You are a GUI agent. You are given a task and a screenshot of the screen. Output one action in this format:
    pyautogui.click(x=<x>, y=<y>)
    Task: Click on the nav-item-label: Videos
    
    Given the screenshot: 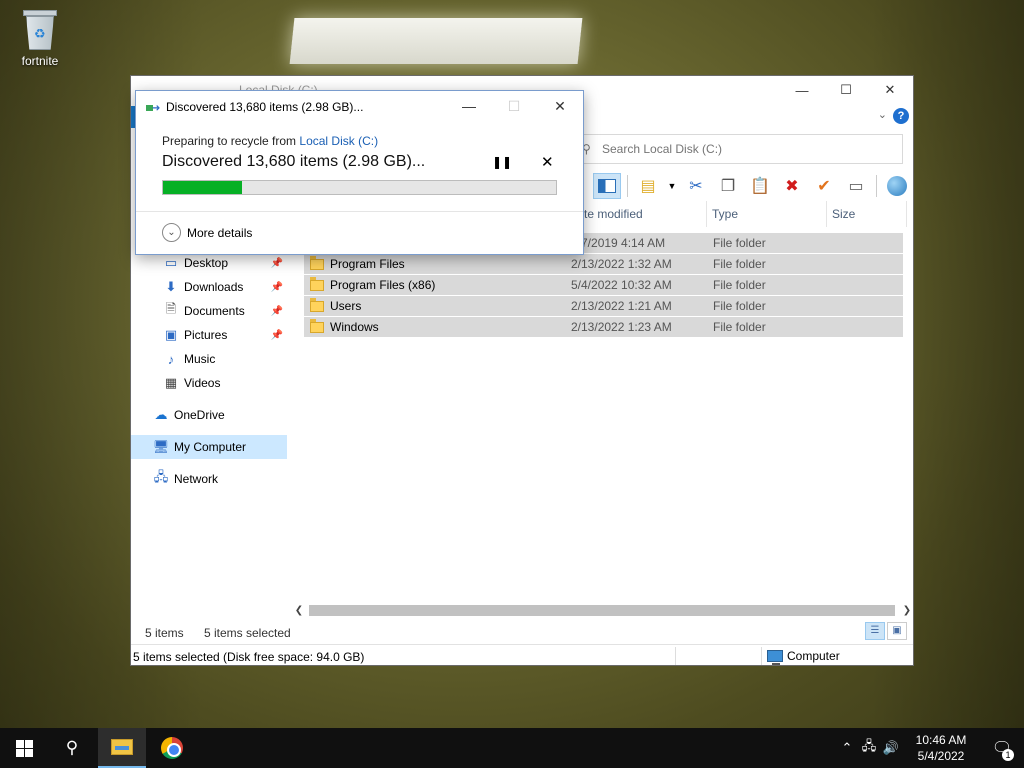 What is the action you would take?
    pyautogui.click(x=202, y=383)
    